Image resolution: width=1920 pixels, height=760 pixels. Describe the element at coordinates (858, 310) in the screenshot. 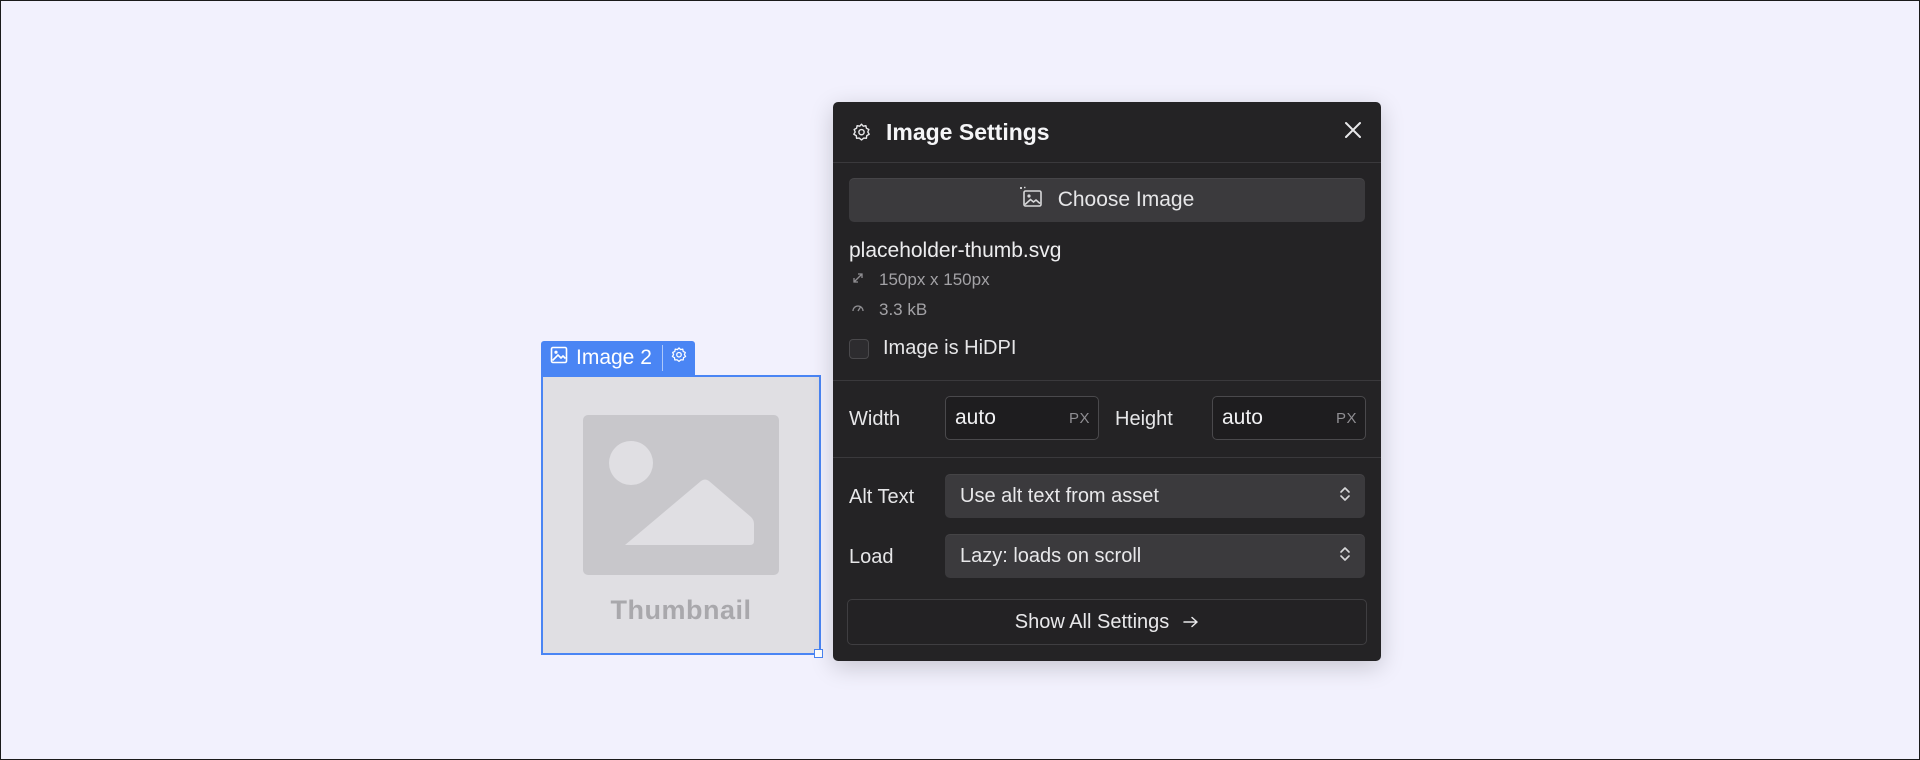

I see `gauge-icon` at that location.